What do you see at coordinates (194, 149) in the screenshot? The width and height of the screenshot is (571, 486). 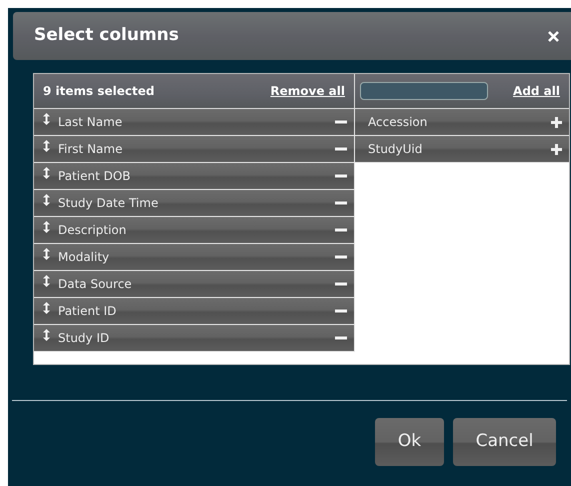 I see `selected-column-row: First Name` at bounding box center [194, 149].